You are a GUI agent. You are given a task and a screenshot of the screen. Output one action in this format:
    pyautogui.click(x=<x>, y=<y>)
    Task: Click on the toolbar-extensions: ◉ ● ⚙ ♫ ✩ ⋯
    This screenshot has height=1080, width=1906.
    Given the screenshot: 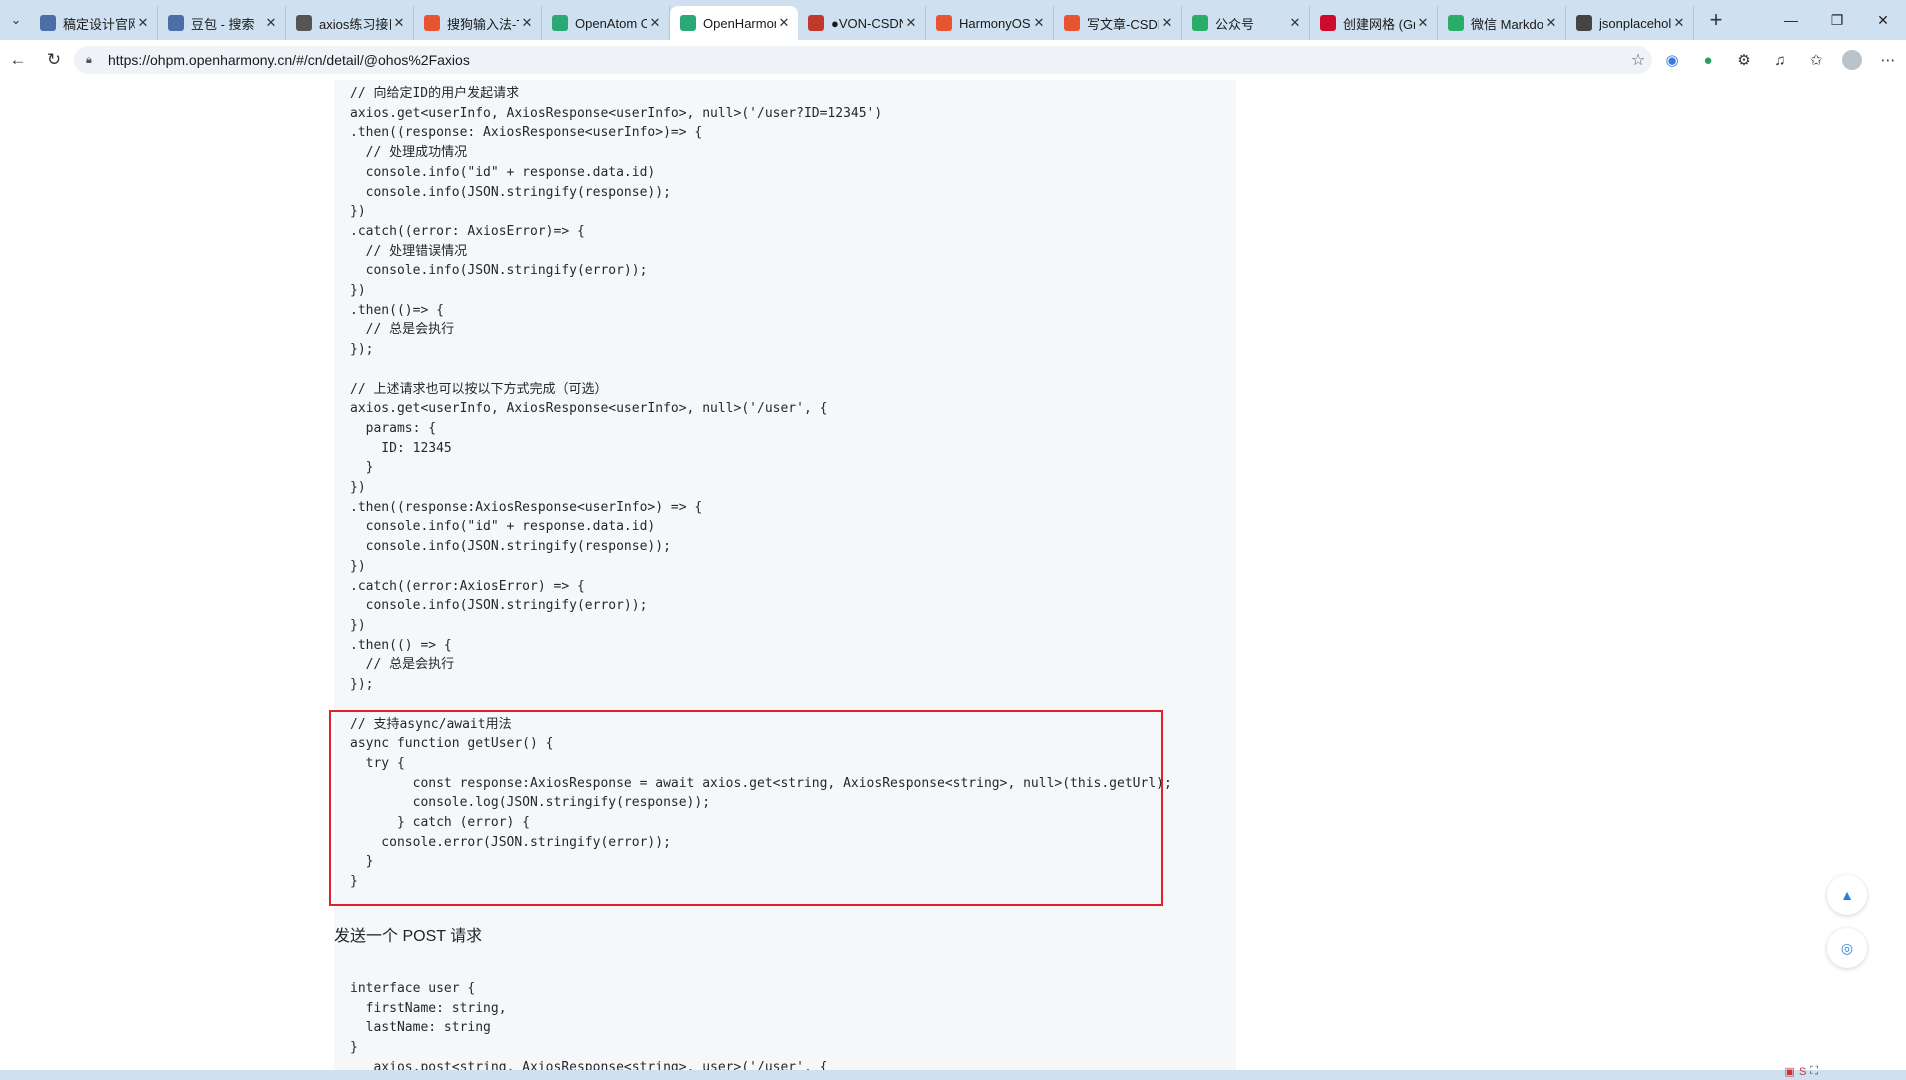 What is the action you would take?
    pyautogui.click(x=1780, y=60)
    